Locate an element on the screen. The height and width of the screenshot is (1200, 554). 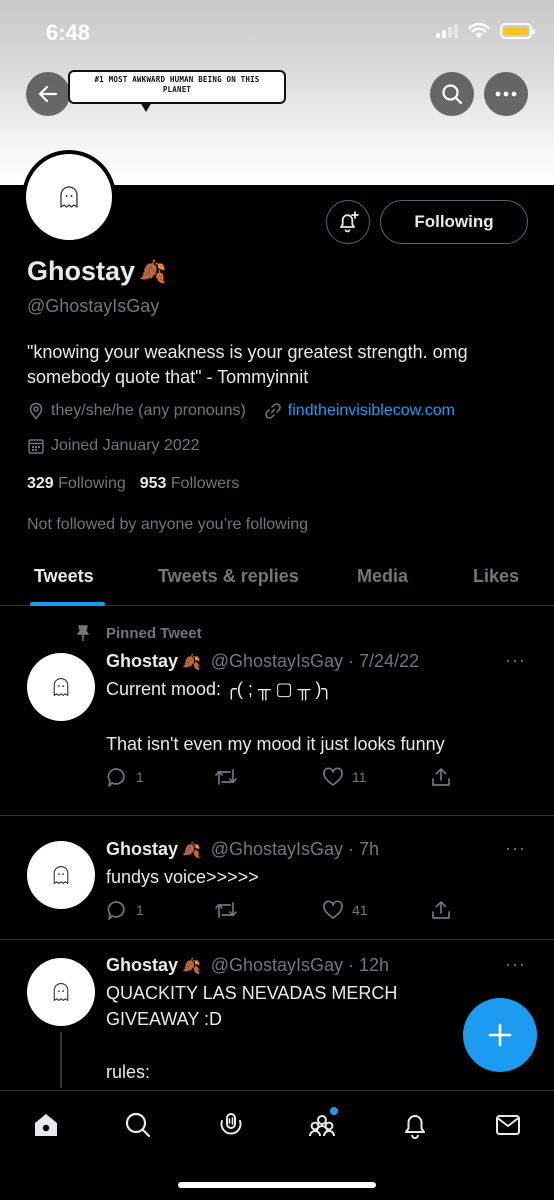
communities-icon is located at coordinates (322, 1126).